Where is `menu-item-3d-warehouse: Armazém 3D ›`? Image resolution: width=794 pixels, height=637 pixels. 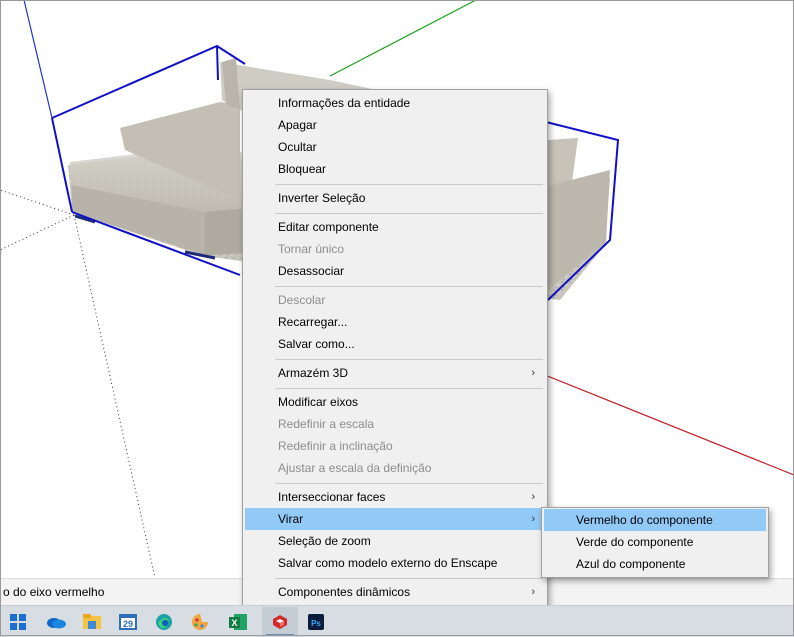 menu-item-3d-warehouse: Armazém 3D › is located at coordinates (395, 373).